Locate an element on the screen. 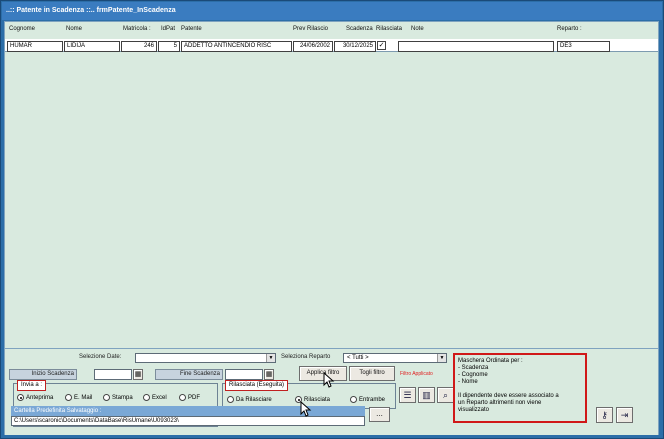  radio-entrambe: Entrambe is located at coordinates (367, 400).